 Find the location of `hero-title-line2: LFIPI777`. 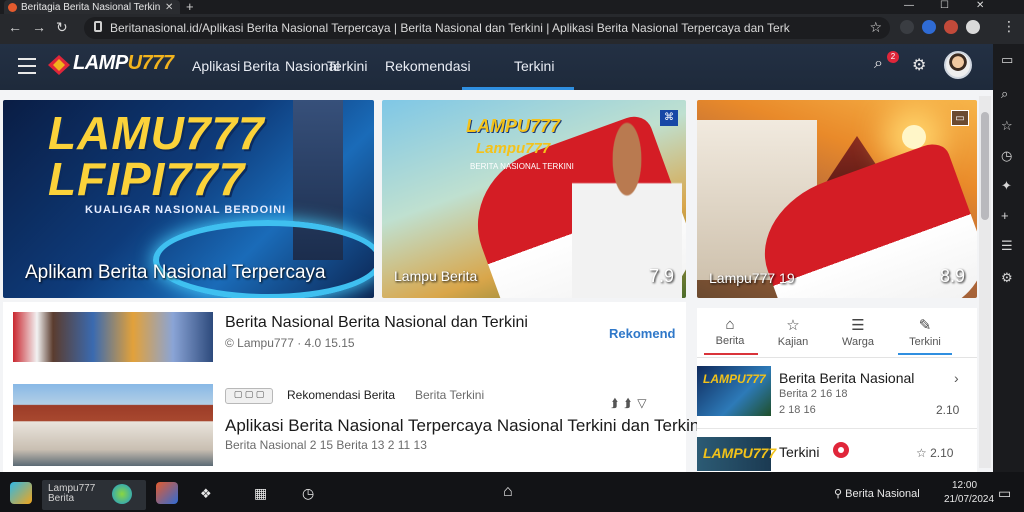

hero-title-line2: LFIPI777 is located at coordinates (147, 179).